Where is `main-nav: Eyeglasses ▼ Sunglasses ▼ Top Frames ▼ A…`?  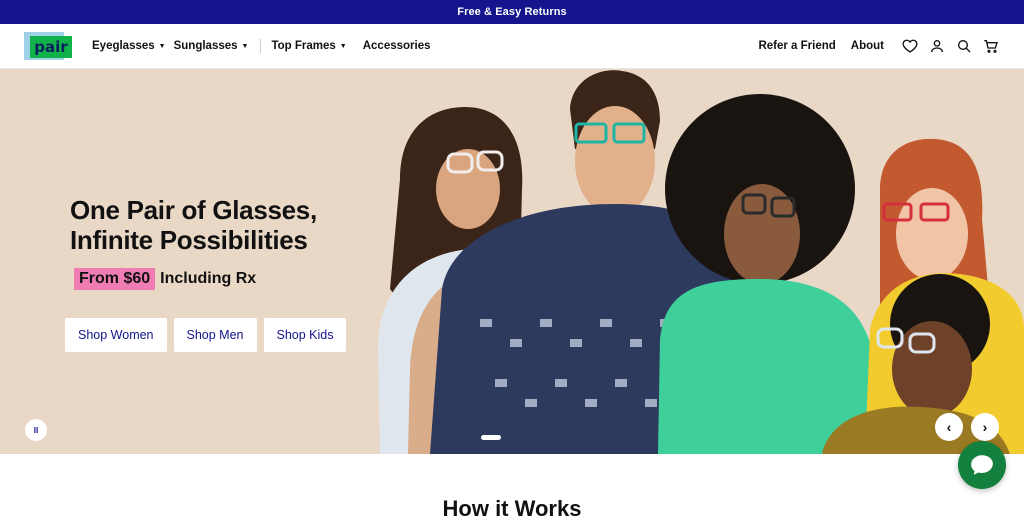
main-nav: Eyeglasses ▼ Sunglasses ▼ Top Frames ▼ A… is located at coordinates (265, 46).